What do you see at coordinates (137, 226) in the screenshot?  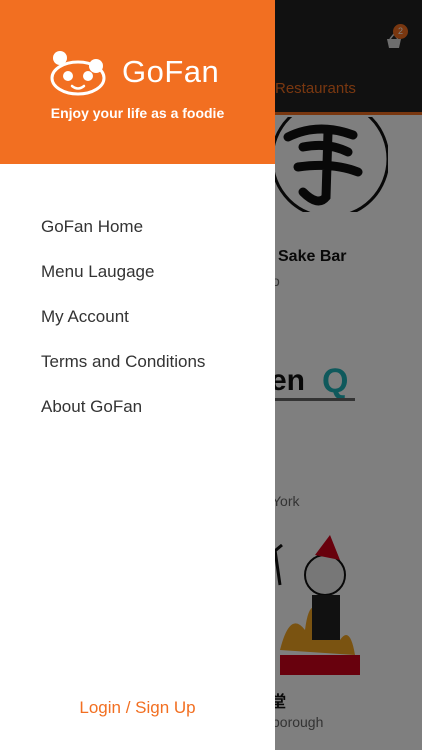 I see `menu-item-gofan-home: GoFan Home` at bounding box center [137, 226].